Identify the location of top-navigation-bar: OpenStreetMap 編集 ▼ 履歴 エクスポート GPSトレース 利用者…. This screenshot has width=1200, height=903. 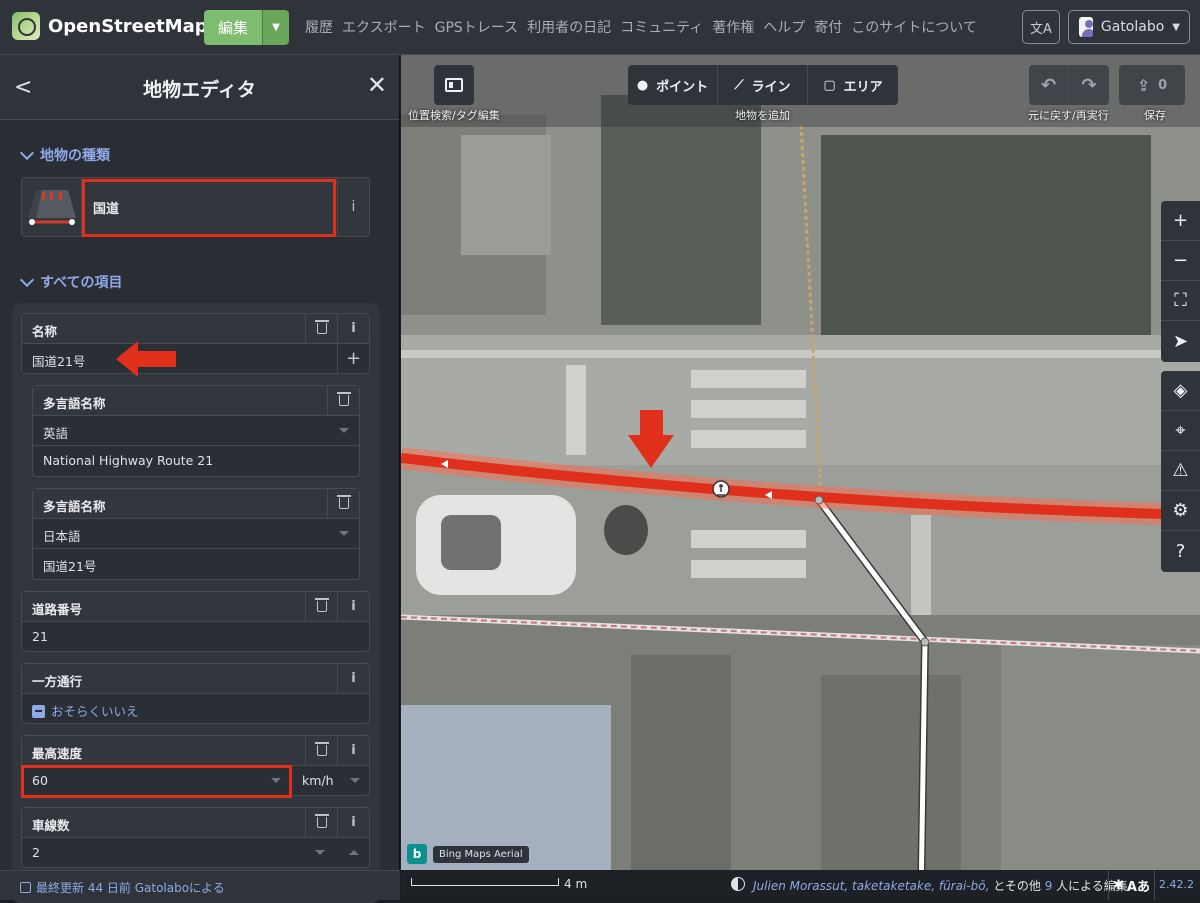
(600, 27).